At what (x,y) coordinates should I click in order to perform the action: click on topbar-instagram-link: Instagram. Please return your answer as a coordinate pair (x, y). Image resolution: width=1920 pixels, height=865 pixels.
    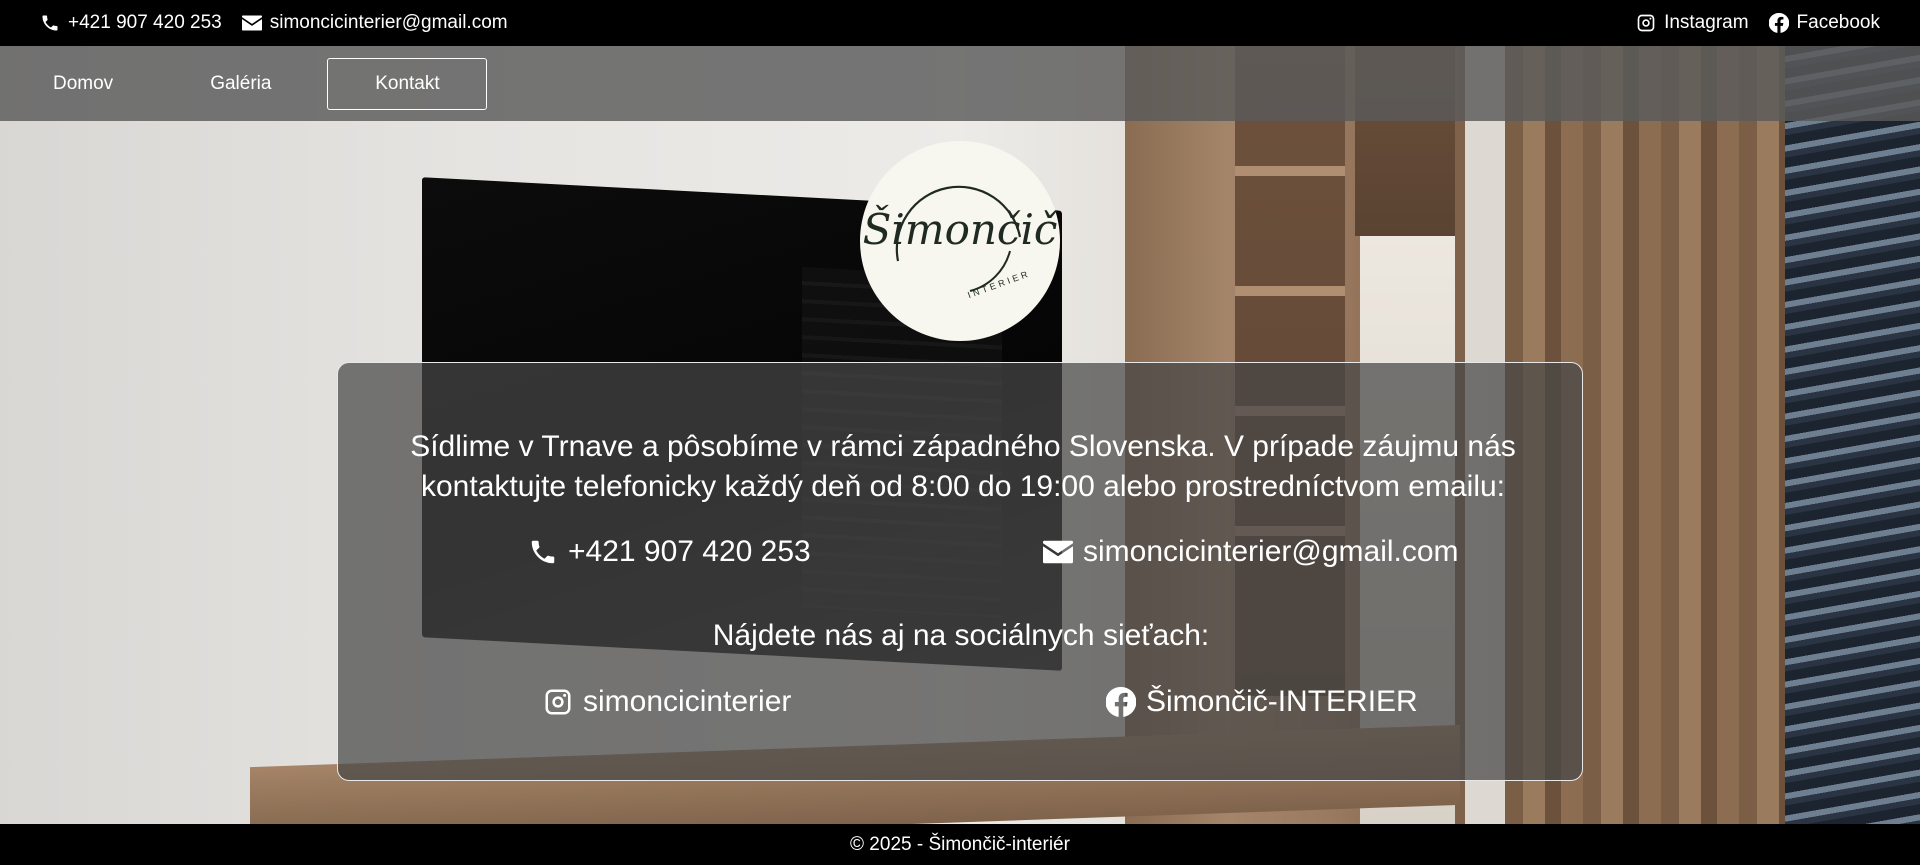
    Looking at the image, I should click on (1692, 23).